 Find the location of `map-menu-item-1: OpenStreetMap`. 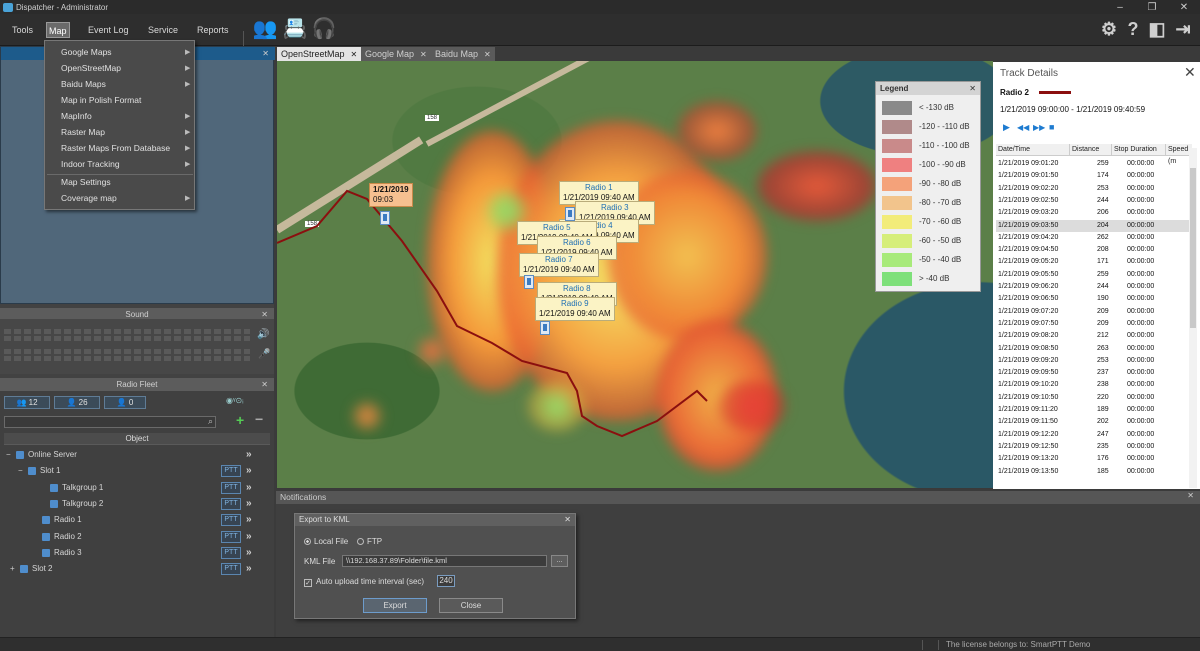

map-menu-item-1: OpenStreetMap is located at coordinates (91, 68).